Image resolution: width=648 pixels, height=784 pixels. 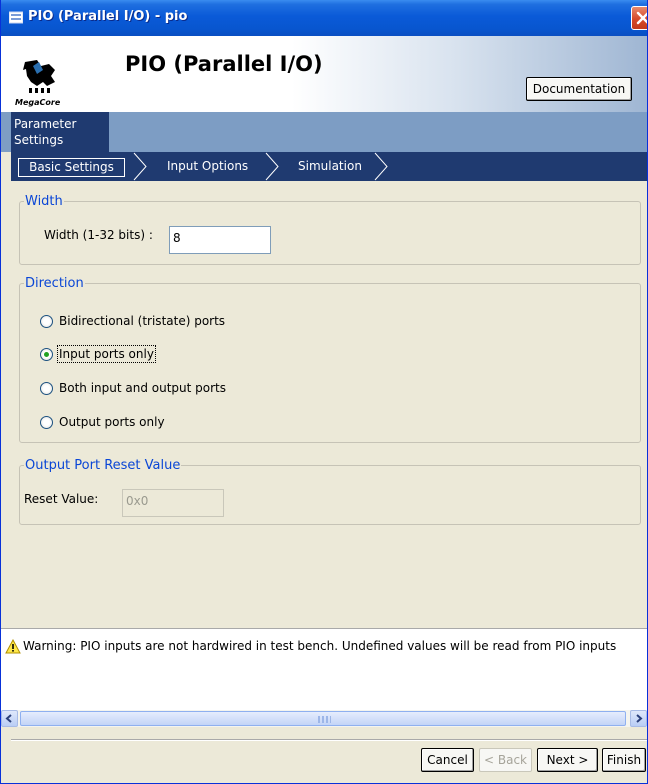 What do you see at coordinates (54, 283) in the screenshot?
I see `direction-legend: Direction` at bounding box center [54, 283].